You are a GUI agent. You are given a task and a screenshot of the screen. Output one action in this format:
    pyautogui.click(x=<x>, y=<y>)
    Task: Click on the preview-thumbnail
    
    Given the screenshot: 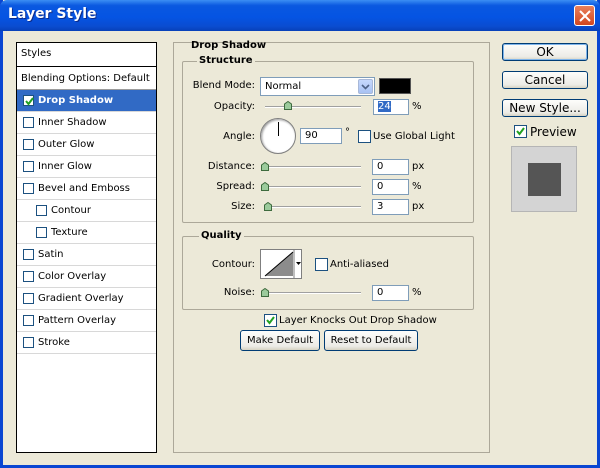 What is the action you would take?
    pyautogui.click(x=544, y=179)
    